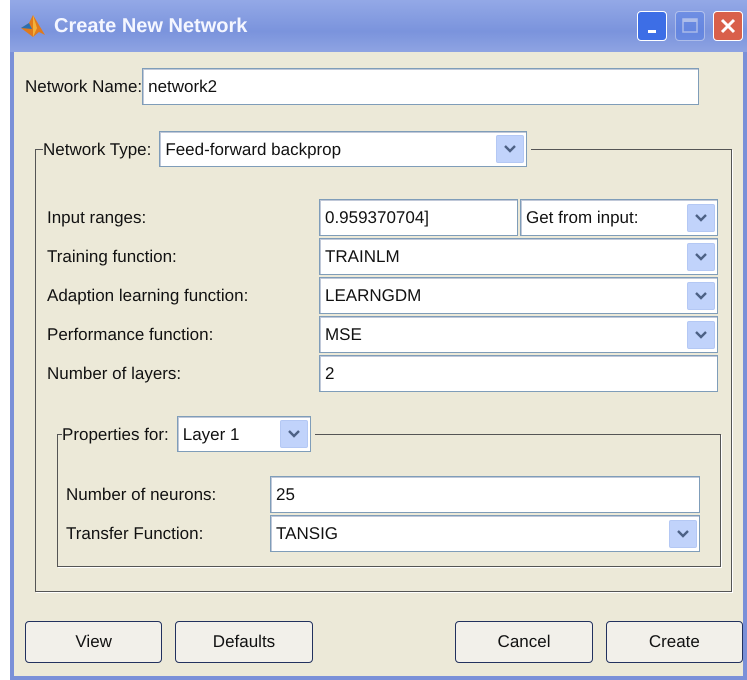  I want to click on dropdown-field: LEARNGDM, so click(518, 295).